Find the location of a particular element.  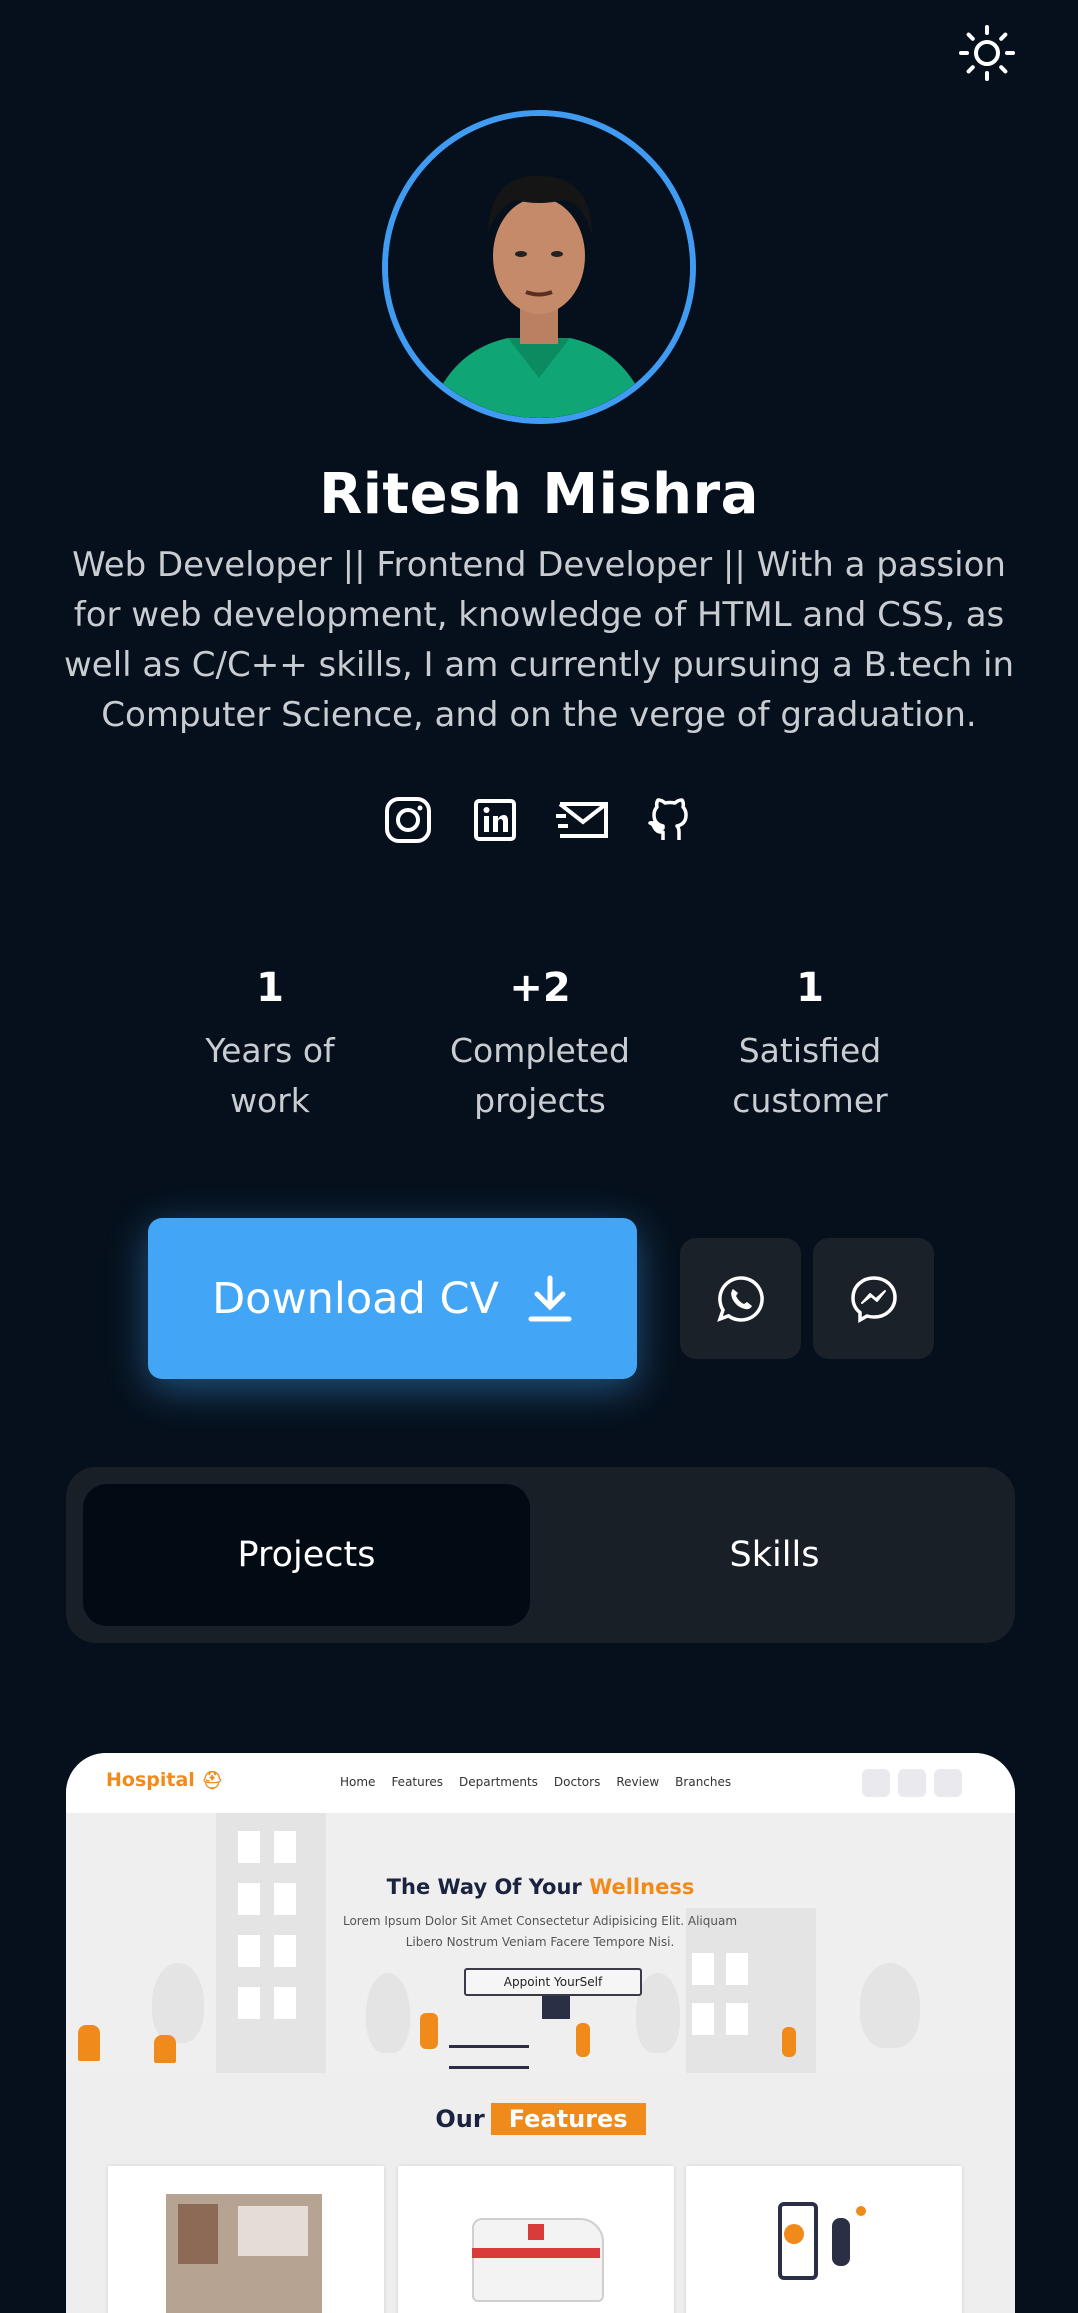

tab-skills: Skills is located at coordinates (774, 1555).